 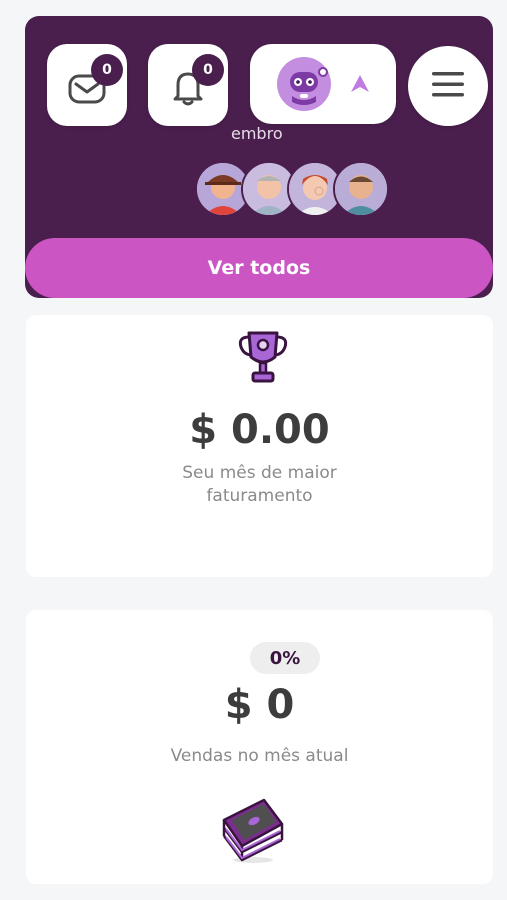 What do you see at coordinates (263, 359) in the screenshot?
I see `trophy-icon` at bounding box center [263, 359].